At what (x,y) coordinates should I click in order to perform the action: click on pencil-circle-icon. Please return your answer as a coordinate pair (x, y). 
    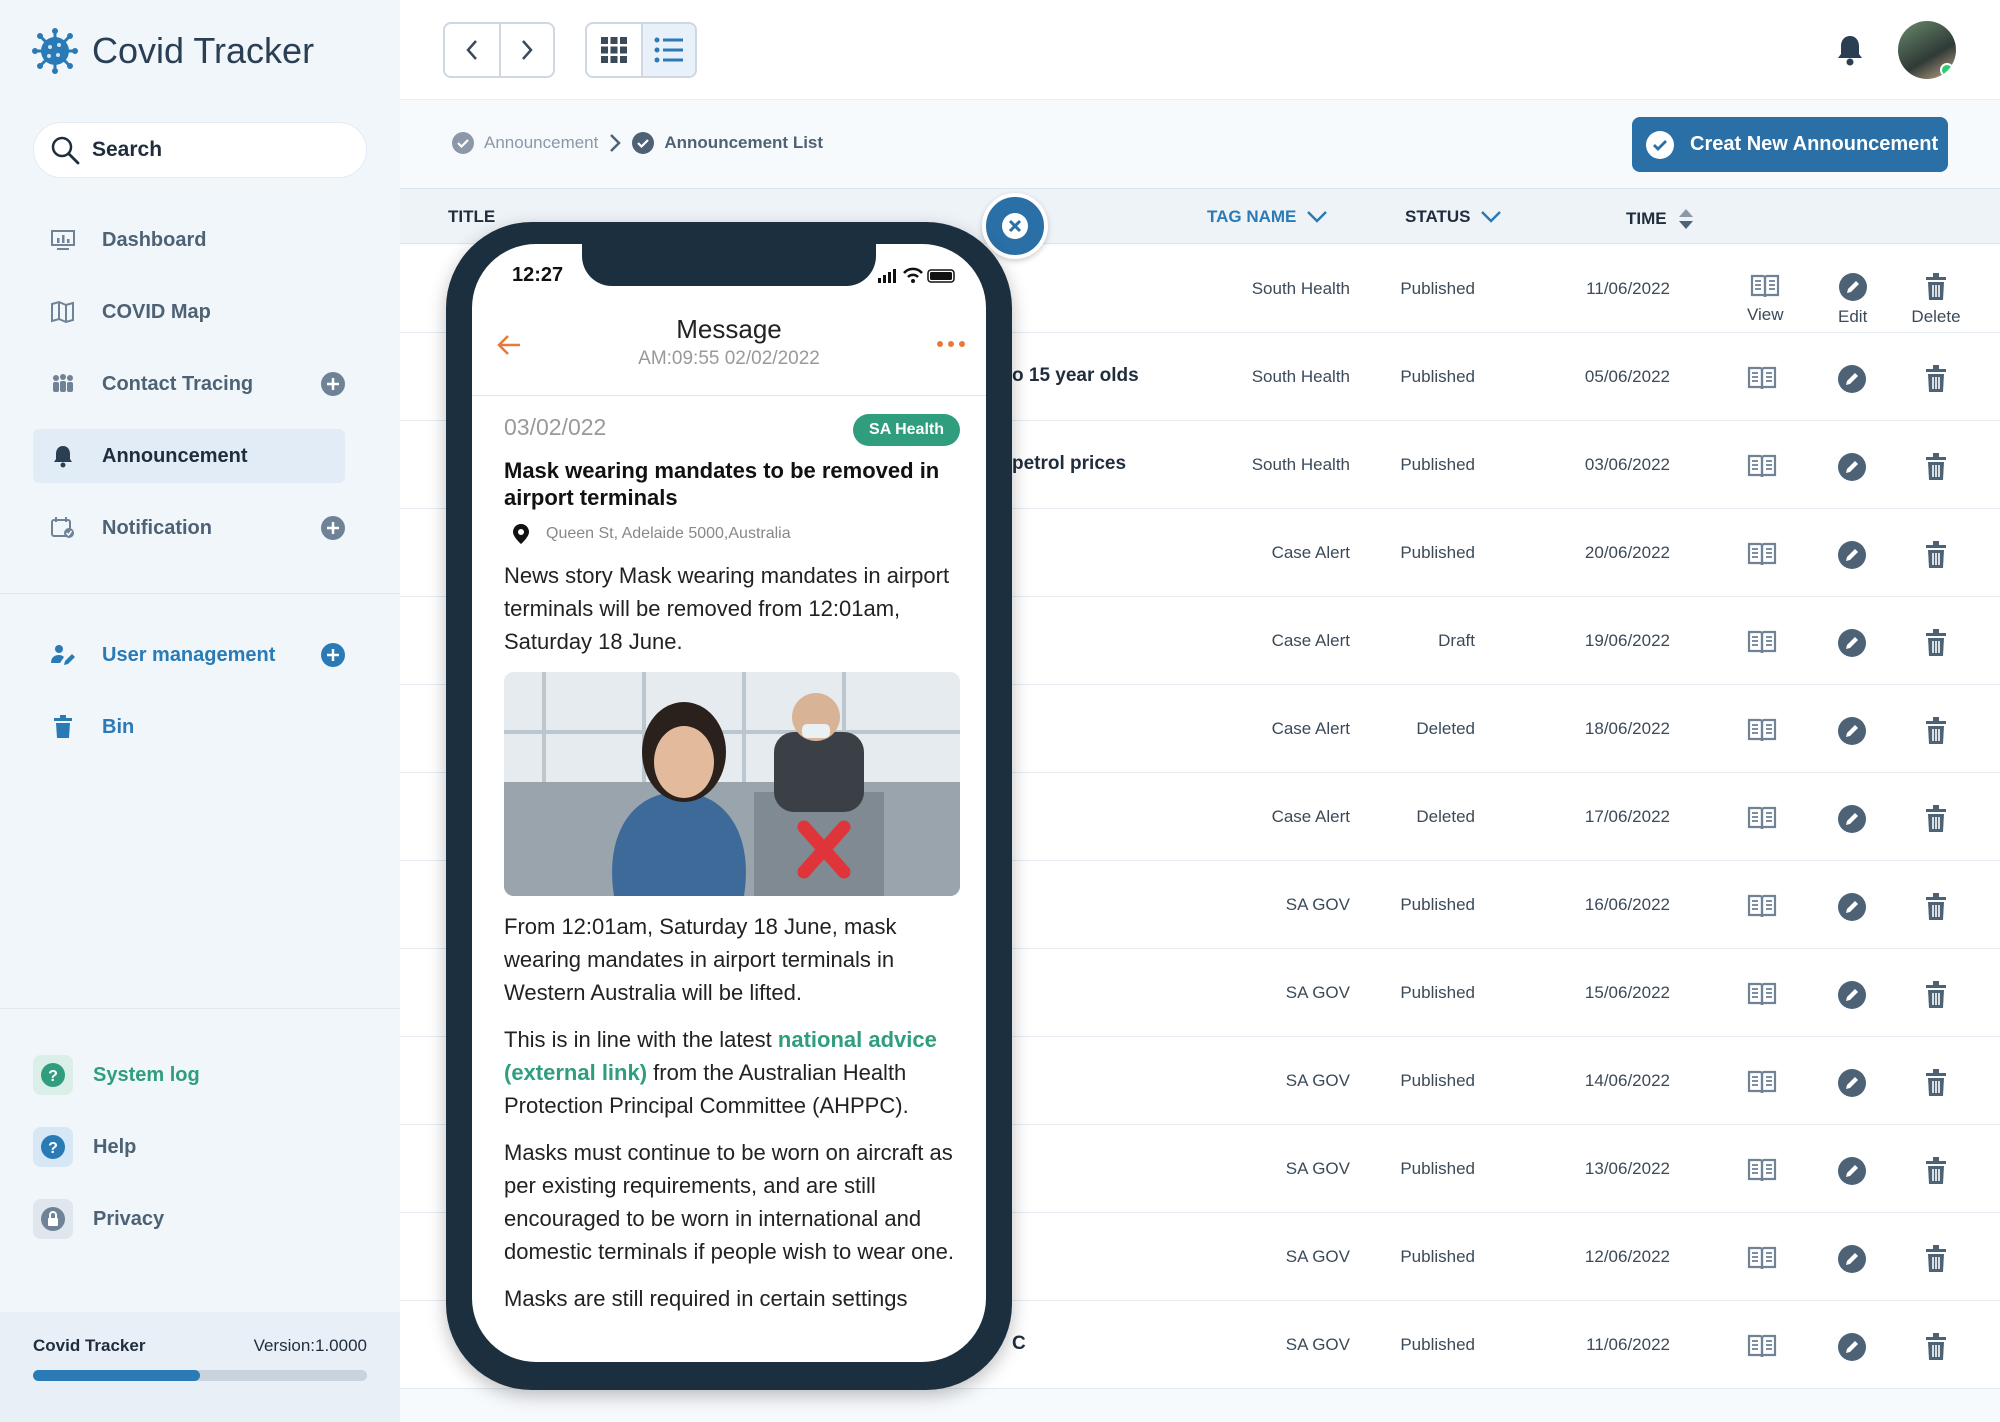
    Looking at the image, I should click on (1852, 555).